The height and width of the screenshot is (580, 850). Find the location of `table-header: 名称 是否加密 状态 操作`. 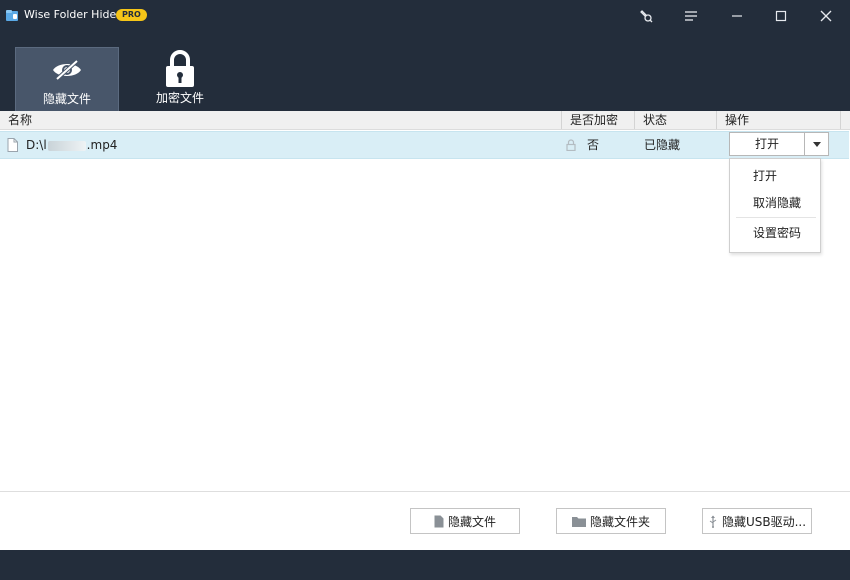

table-header: 名称 是否加密 状态 操作 is located at coordinates (425, 120).